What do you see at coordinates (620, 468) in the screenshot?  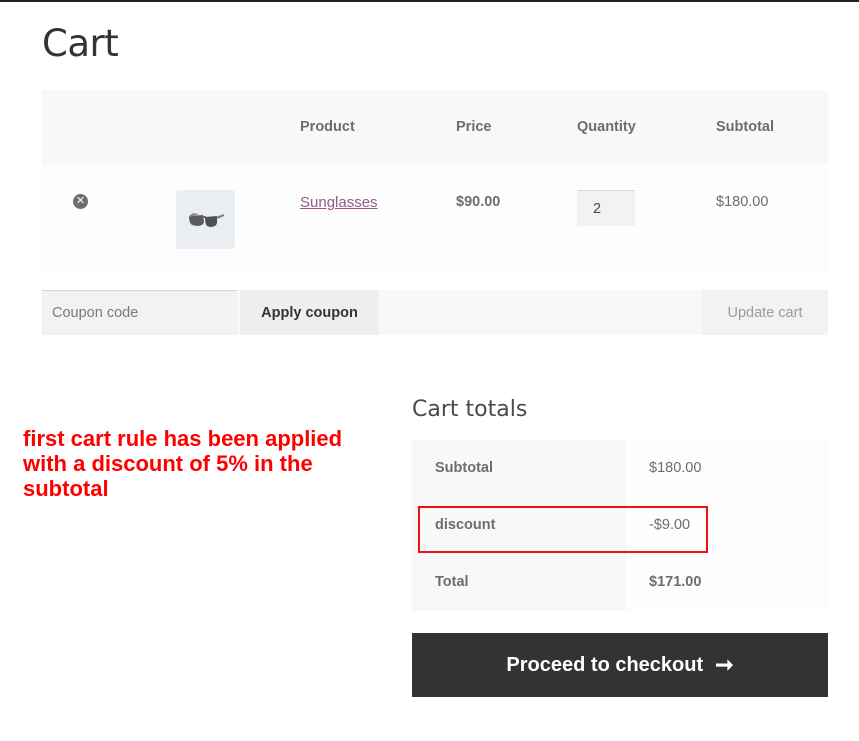 I see `totals-row-subtotal: Subtotal $180.00` at bounding box center [620, 468].